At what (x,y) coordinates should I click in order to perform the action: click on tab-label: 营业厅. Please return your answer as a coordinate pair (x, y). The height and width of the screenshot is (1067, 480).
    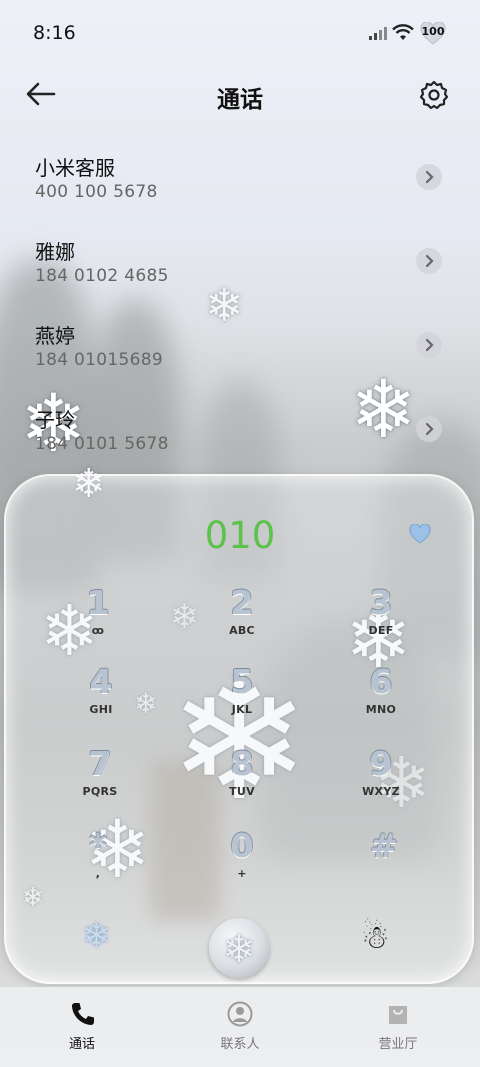
    Looking at the image, I should click on (398, 1044).